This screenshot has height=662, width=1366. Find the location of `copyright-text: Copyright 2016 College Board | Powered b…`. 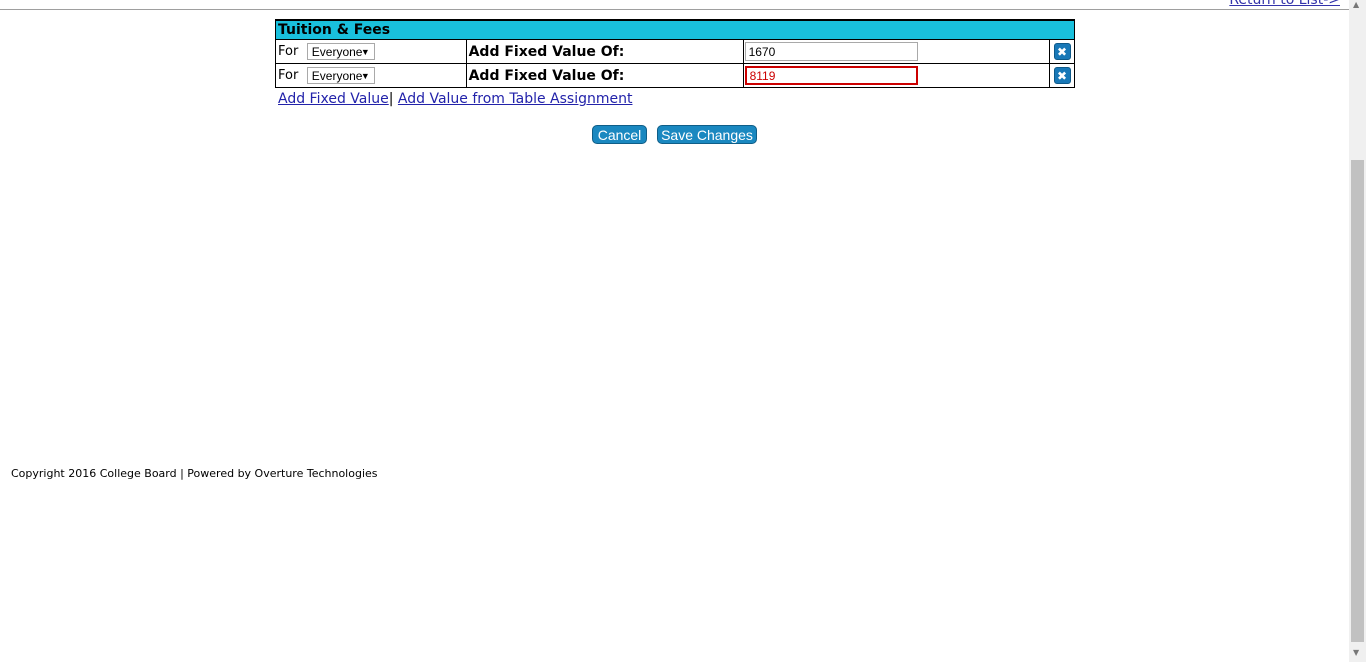

copyright-text: Copyright 2016 College Board | Powered b… is located at coordinates (194, 473).